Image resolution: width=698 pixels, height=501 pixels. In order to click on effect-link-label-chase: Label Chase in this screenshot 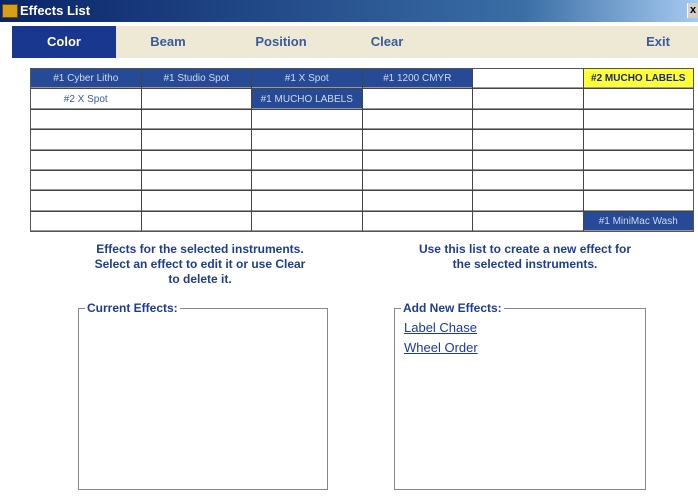, I will do `click(440, 327)`.